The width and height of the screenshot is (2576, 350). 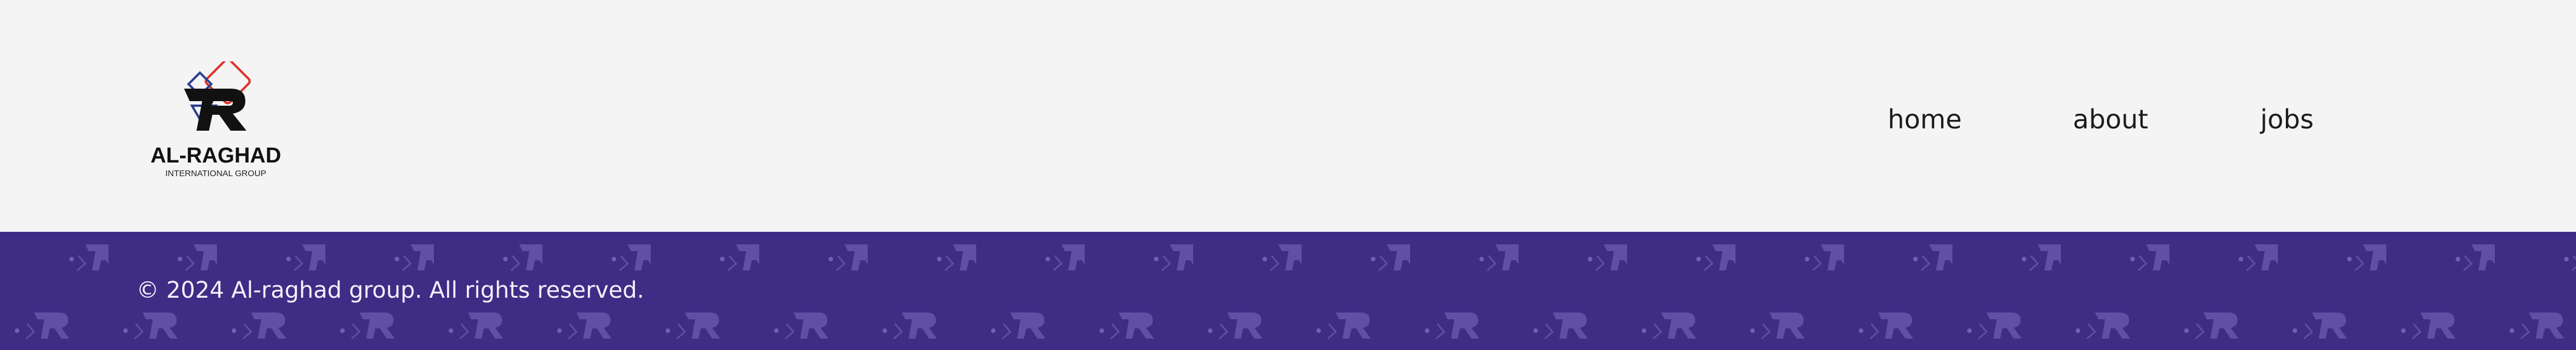 I want to click on brand-name: AL-RAGHAD, so click(x=216, y=156).